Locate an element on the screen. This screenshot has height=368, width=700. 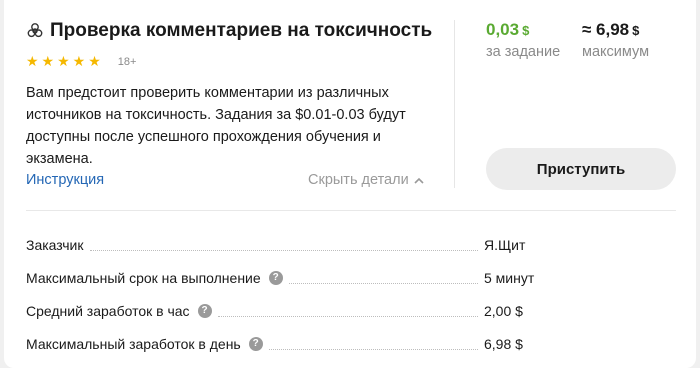
chevron-up-icon is located at coordinates (419, 180).